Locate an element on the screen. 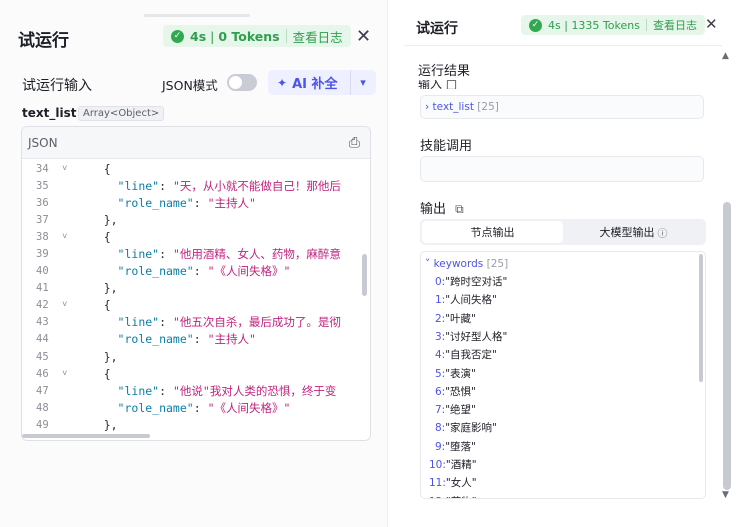 The image size is (750, 527). keyword-item: 7:"绝望" is located at coordinates (455, 410).